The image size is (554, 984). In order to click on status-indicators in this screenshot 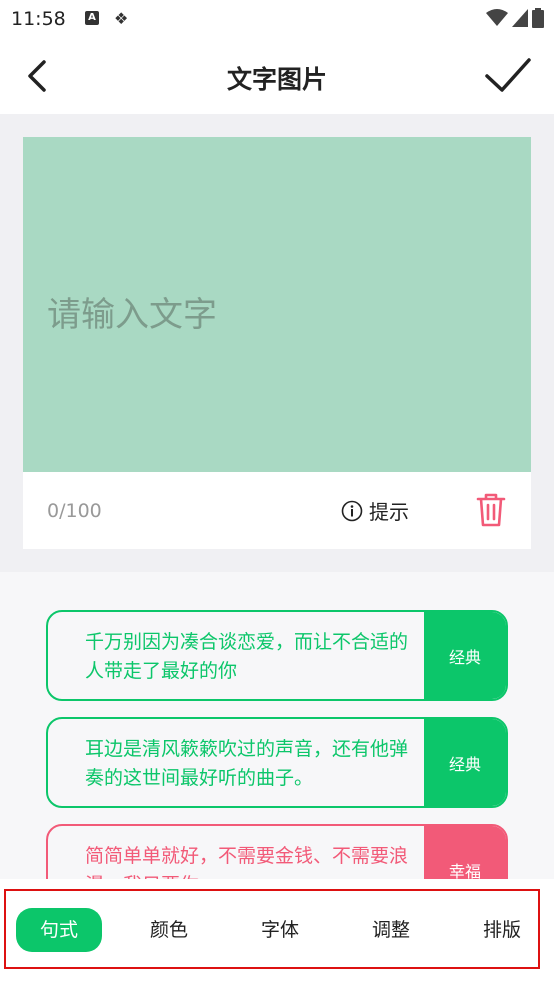, I will do `click(515, 18)`.